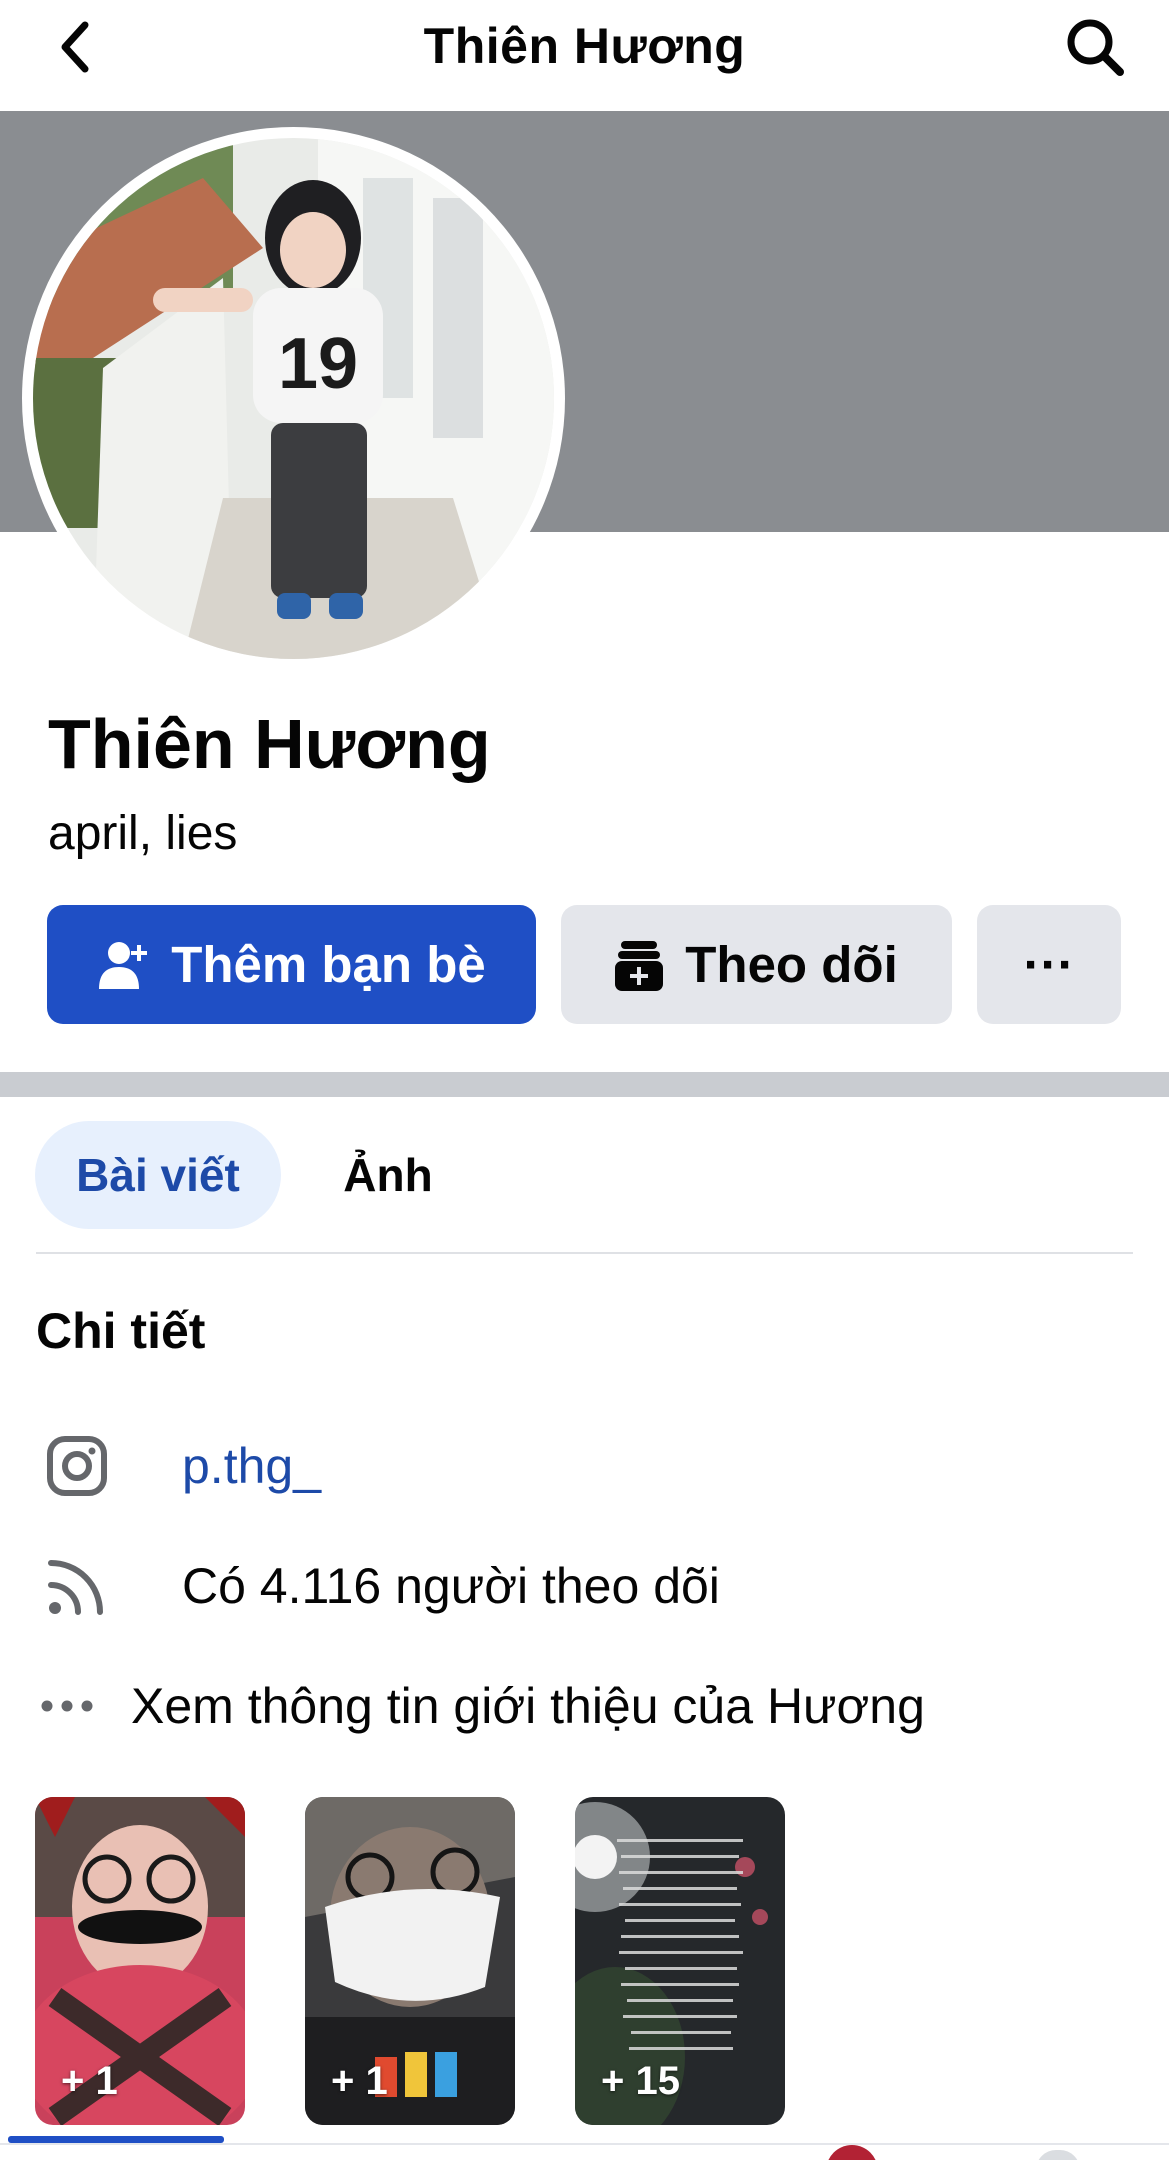 The height and width of the screenshot is (2160, 1169). I want to click on follow-button: Theo dõi, so click(756, 964).